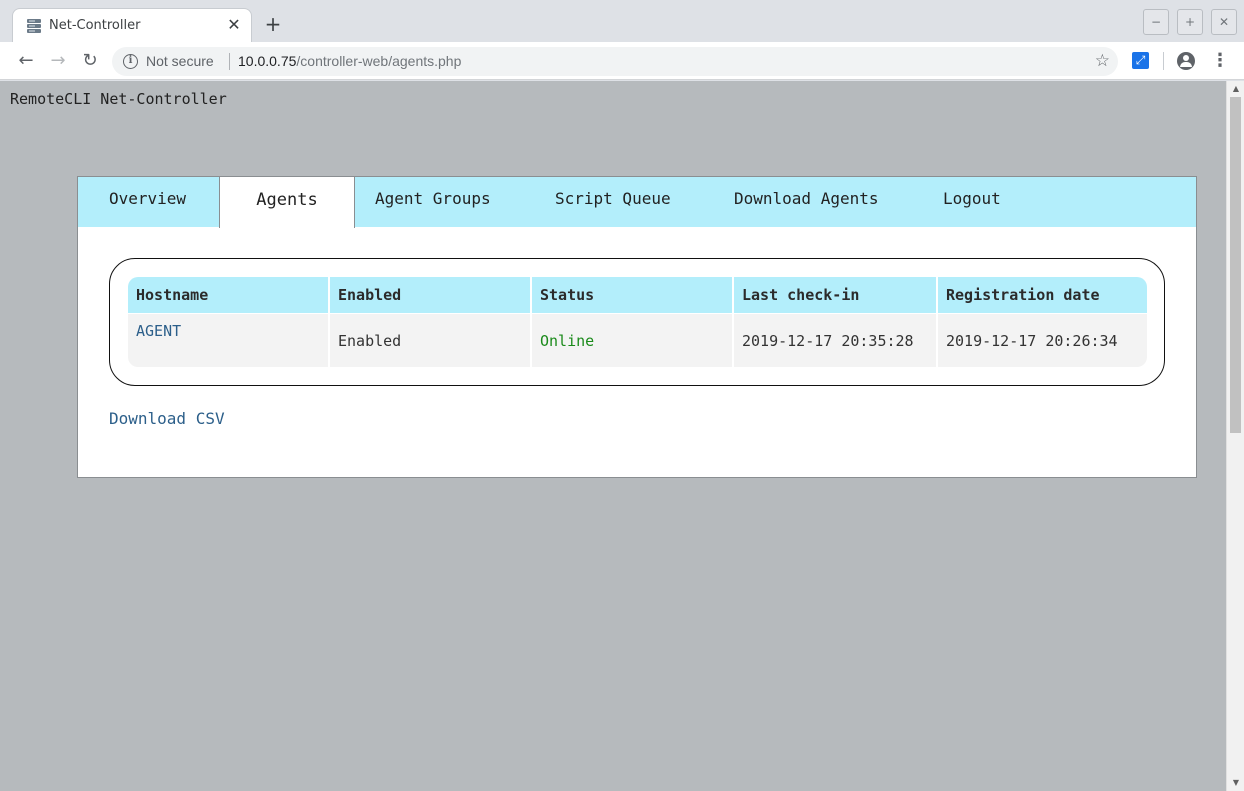  What do you see at coordinates (167, 418) in the screenshot?
I see `download-csv-link: Download CSV` at bounding box center [167, 418].